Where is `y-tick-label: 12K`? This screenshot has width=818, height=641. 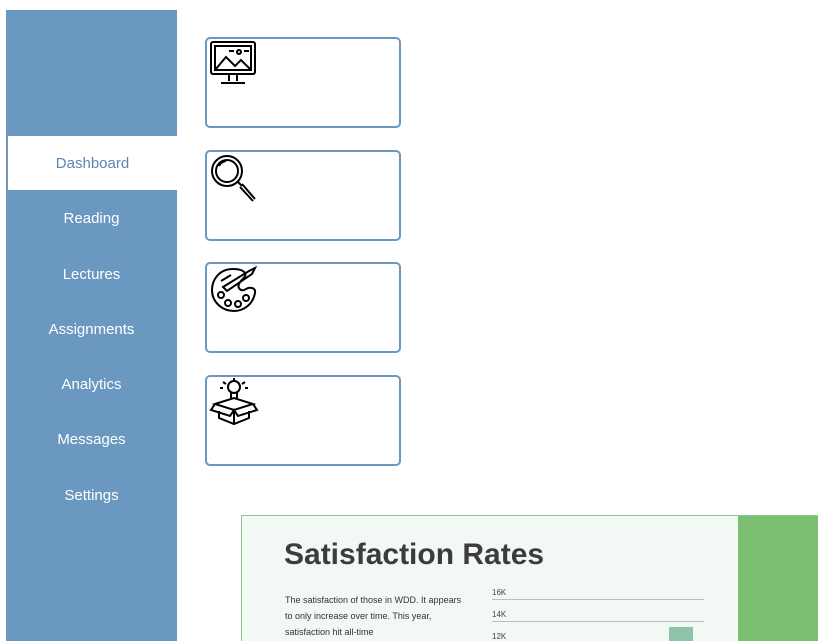
y-tick-label: 12K is located at coordinates (499, 636).